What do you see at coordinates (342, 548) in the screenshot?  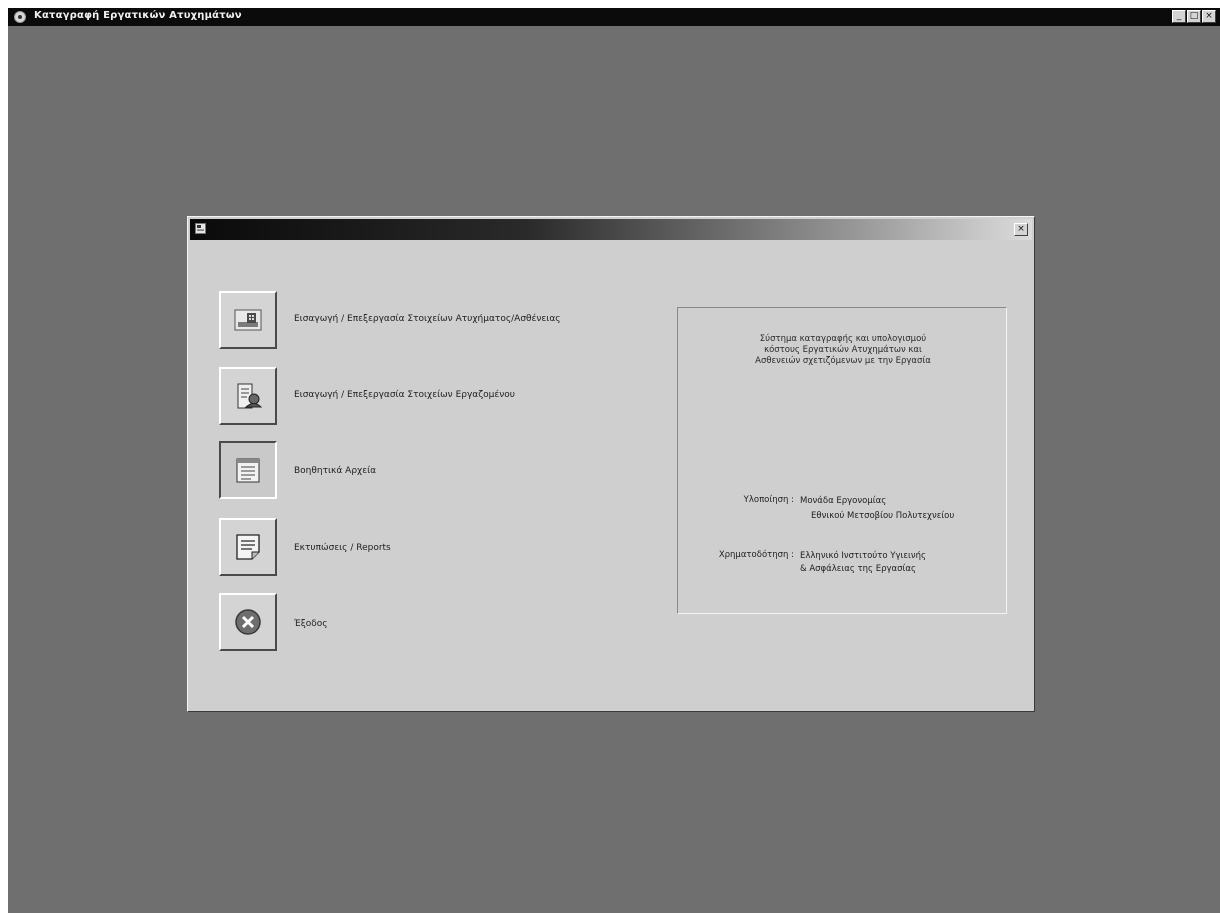 I see `printouts-reports-label: Εκτυπώσεις / Reports` at bounding box center [342, 548].